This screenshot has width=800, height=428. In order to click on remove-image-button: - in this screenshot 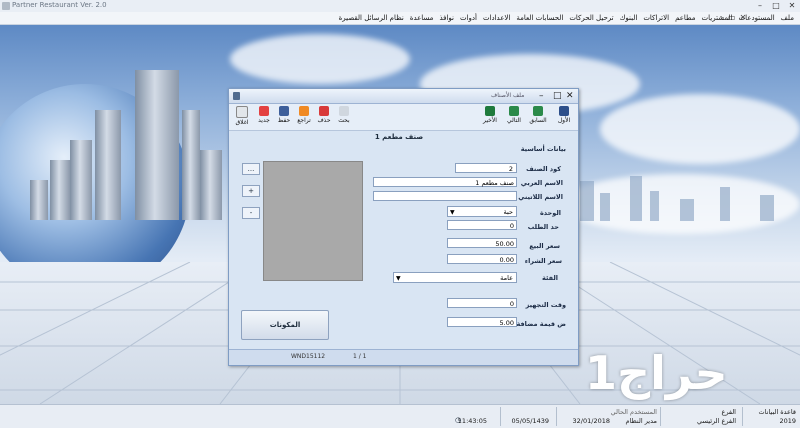, I will do `click(251, 213)`.